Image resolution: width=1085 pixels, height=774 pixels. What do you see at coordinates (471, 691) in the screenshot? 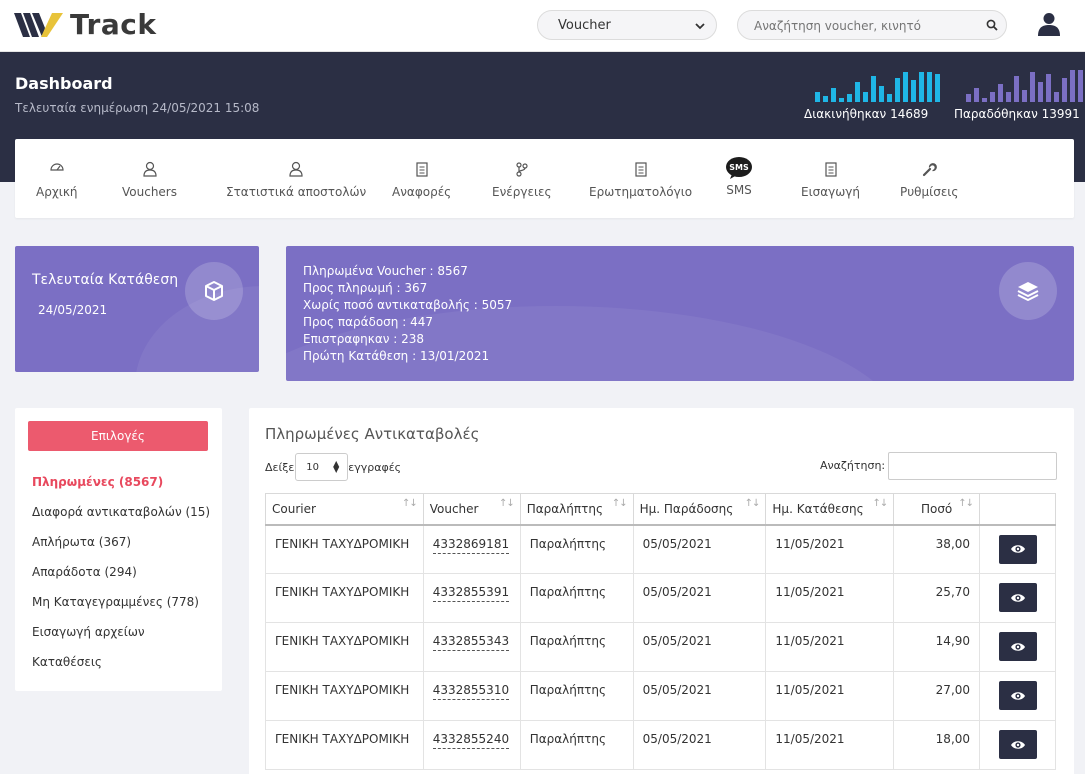
I see `voucher-link: 4332855310` at bounding box center [471, 691].